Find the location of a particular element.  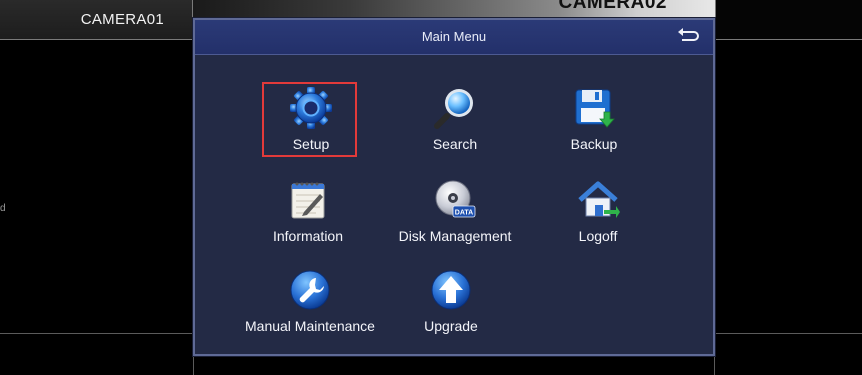

menu-item-upgrade: Upgrade is located at coordinates (451, 308).